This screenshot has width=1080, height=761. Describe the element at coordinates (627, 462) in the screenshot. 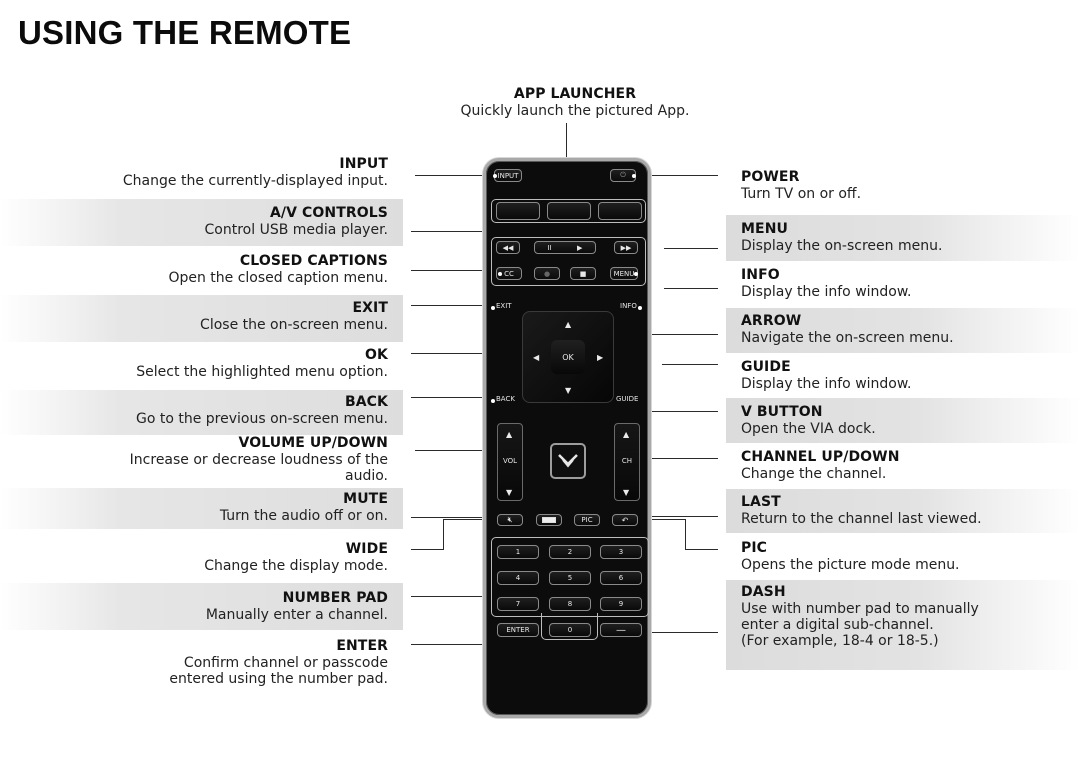

I see `channel-rocker: ▲ CH ▼` at that location.